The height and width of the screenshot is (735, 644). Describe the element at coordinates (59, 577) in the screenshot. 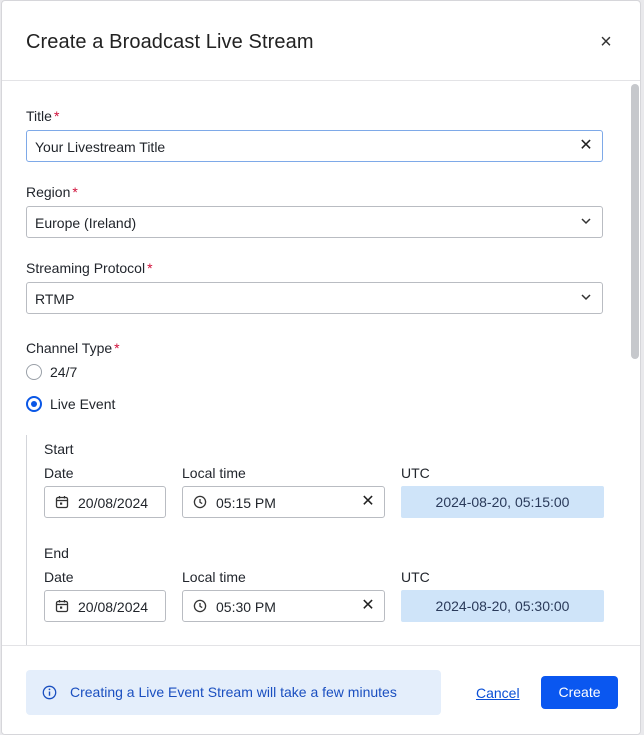

I see `end-date-label: Date` at that location.